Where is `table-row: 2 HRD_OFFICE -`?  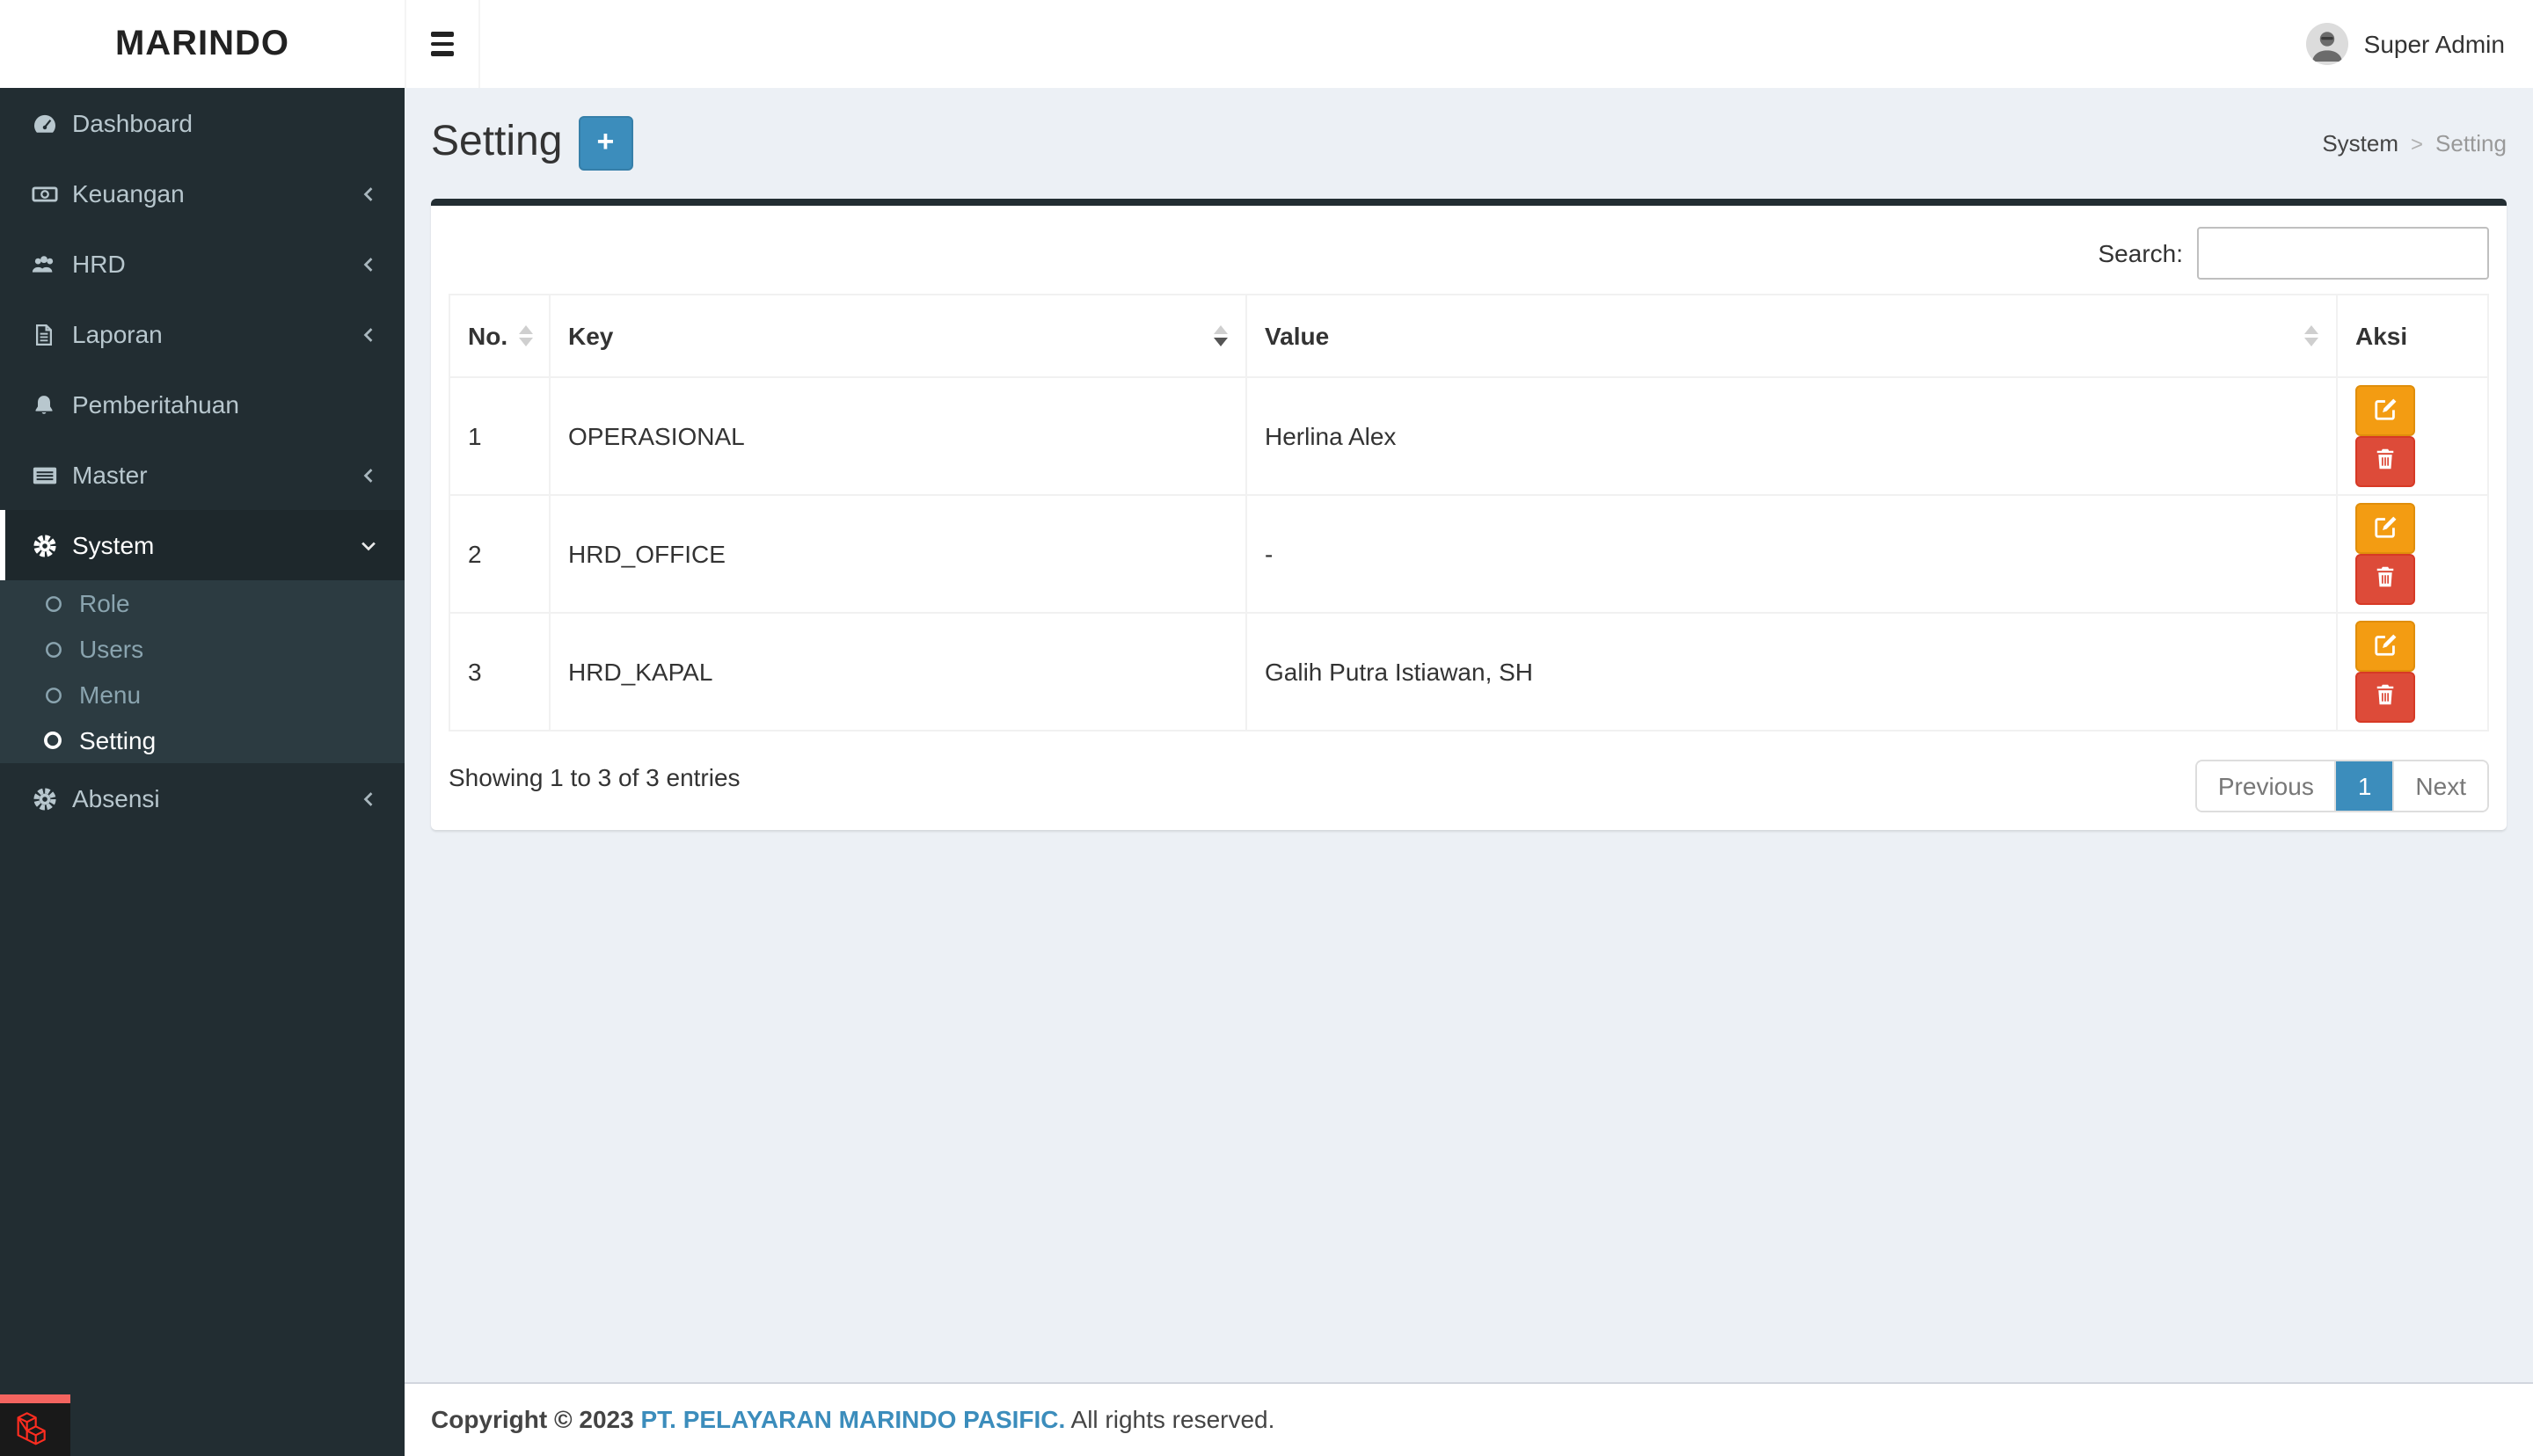
table-row: 2 HRD_OFFICE - is located at coordinates (1469, 554).